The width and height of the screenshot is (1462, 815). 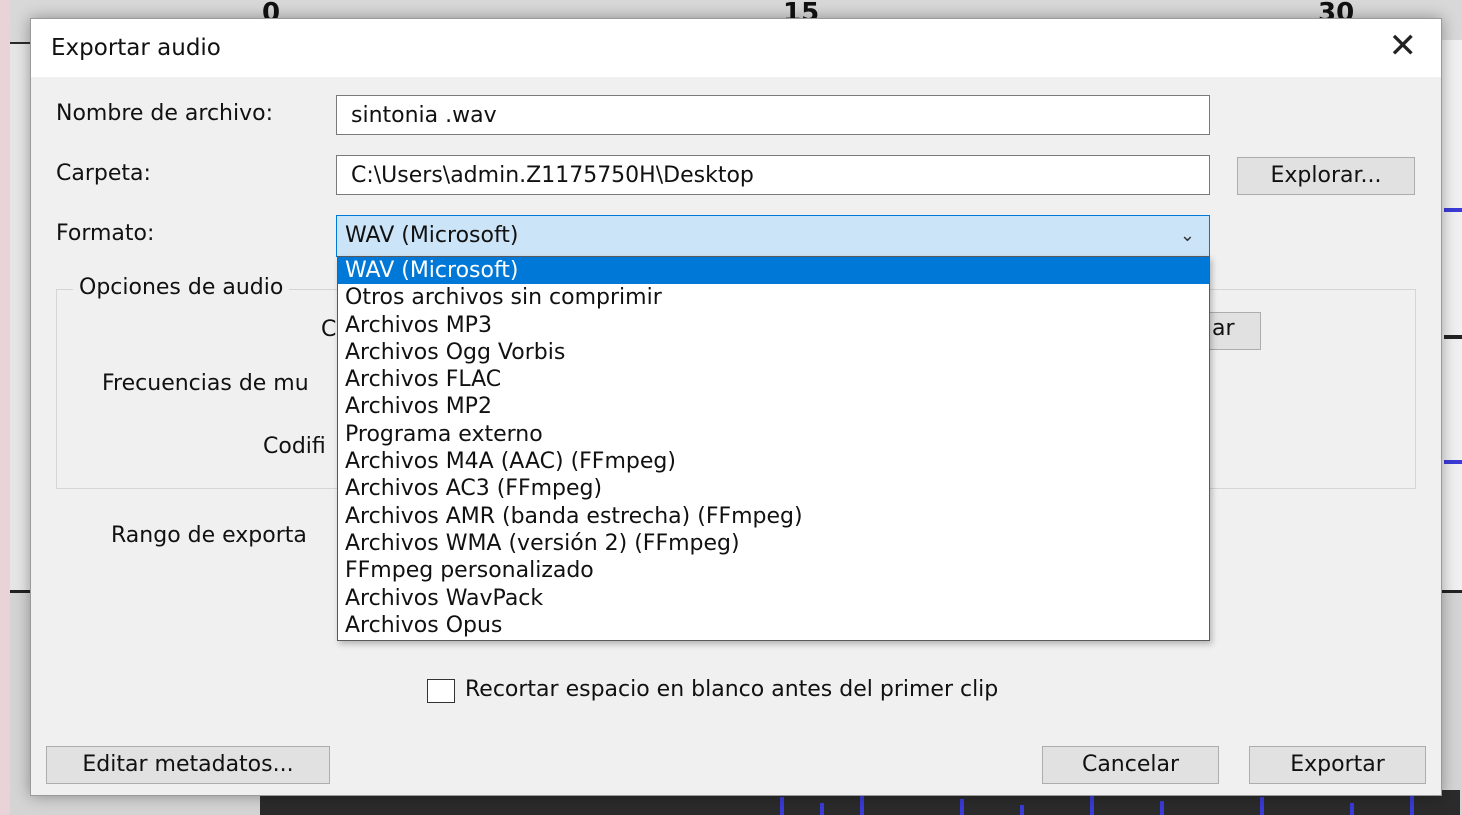 What do you see at coordinates (773, 406) in the screenshot?
I see `format-option-mp2: Archivos MP2` at bounding box center [773, 406].